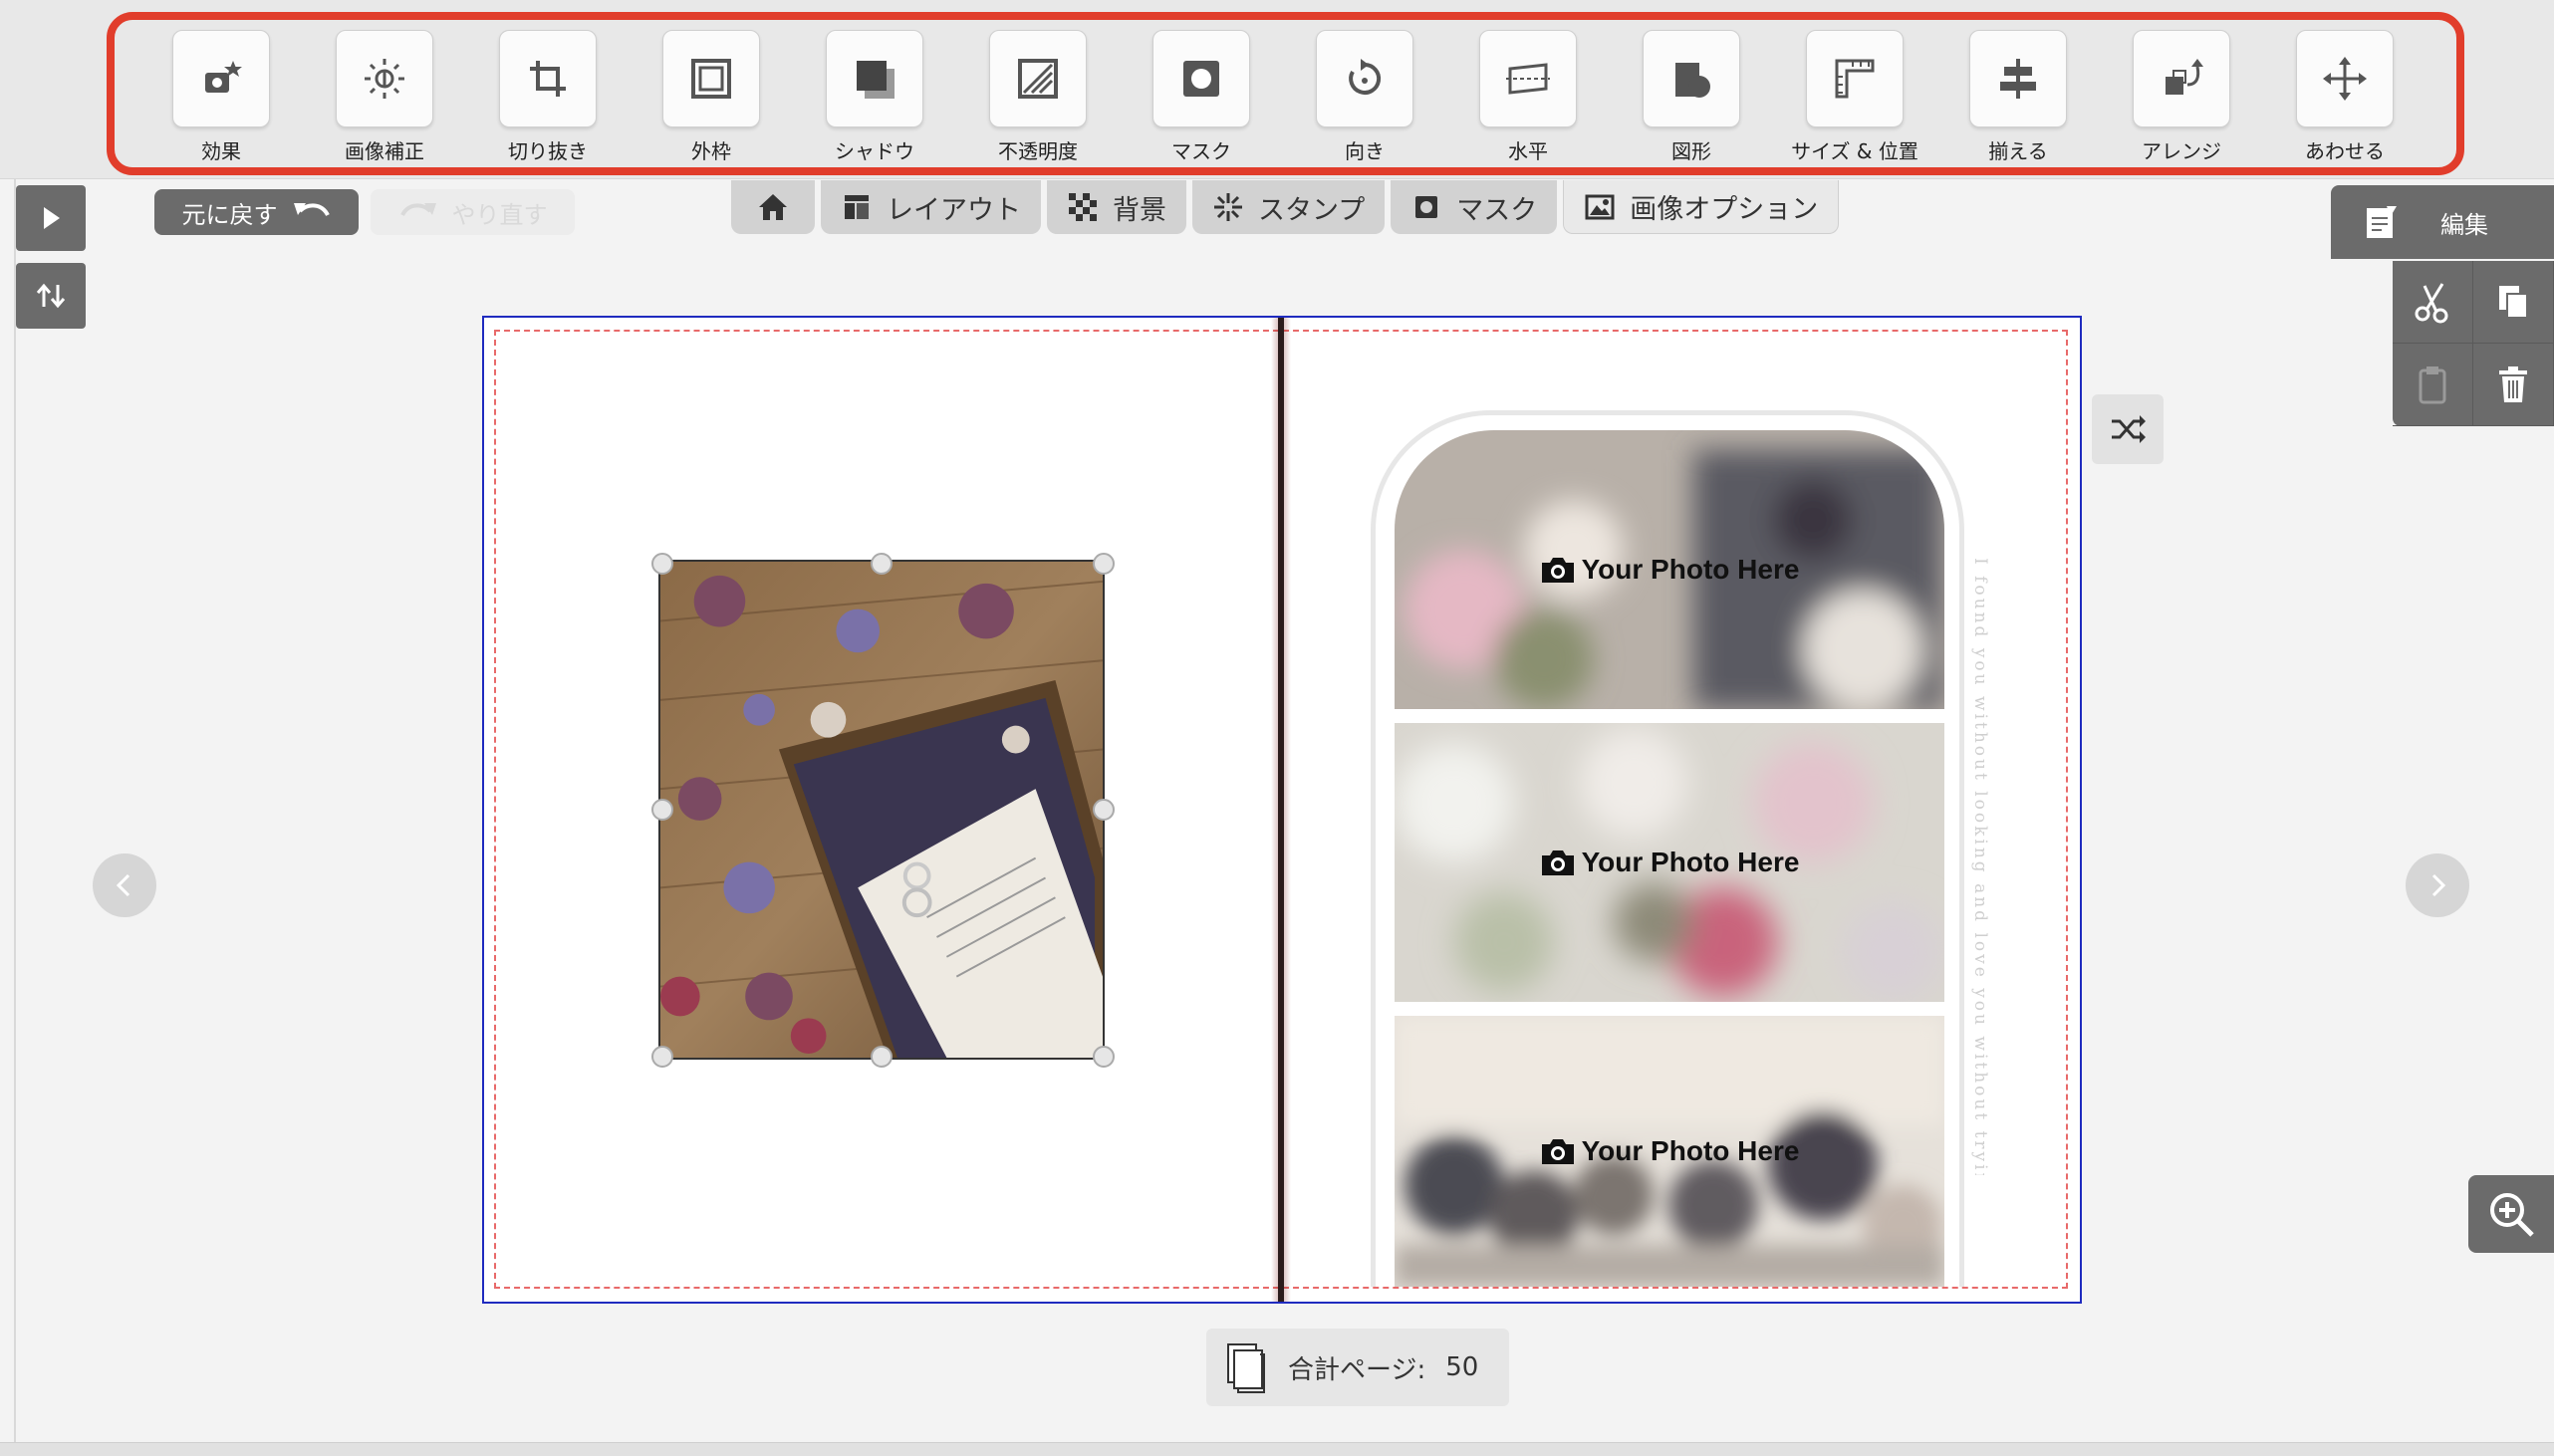 Image resolution: width=2554 pixels, height=1456 pixels. I want to click on tool-arrange: アレンジ, so click(2181, 97).